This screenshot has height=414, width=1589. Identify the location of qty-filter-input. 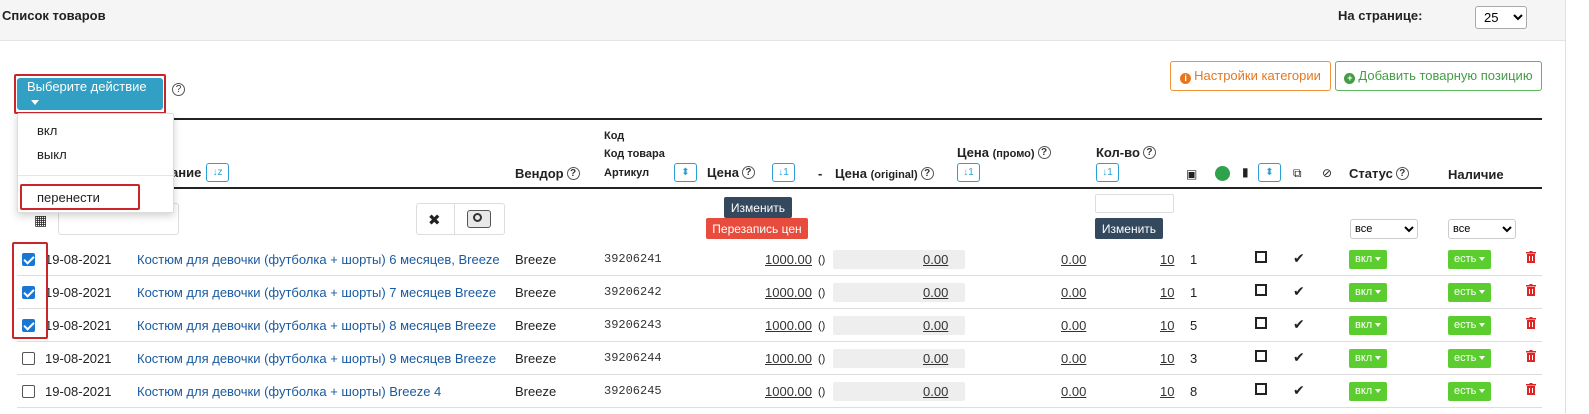
(1134, 203).